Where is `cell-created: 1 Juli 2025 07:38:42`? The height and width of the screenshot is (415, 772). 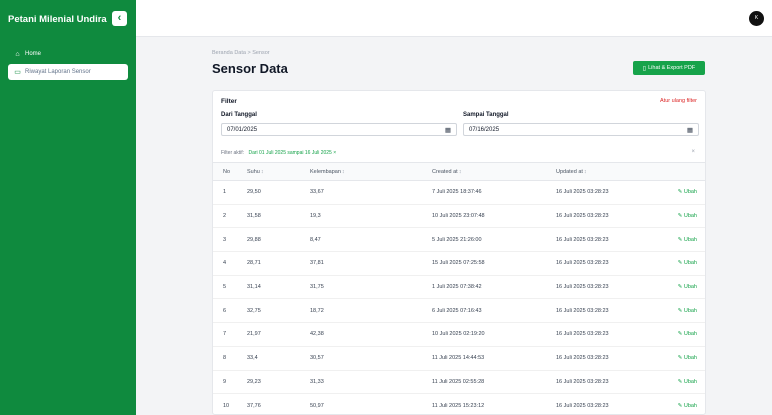
cell-created: 1 Juli 2025 07:38:42 is located at coordinates (494, 287).